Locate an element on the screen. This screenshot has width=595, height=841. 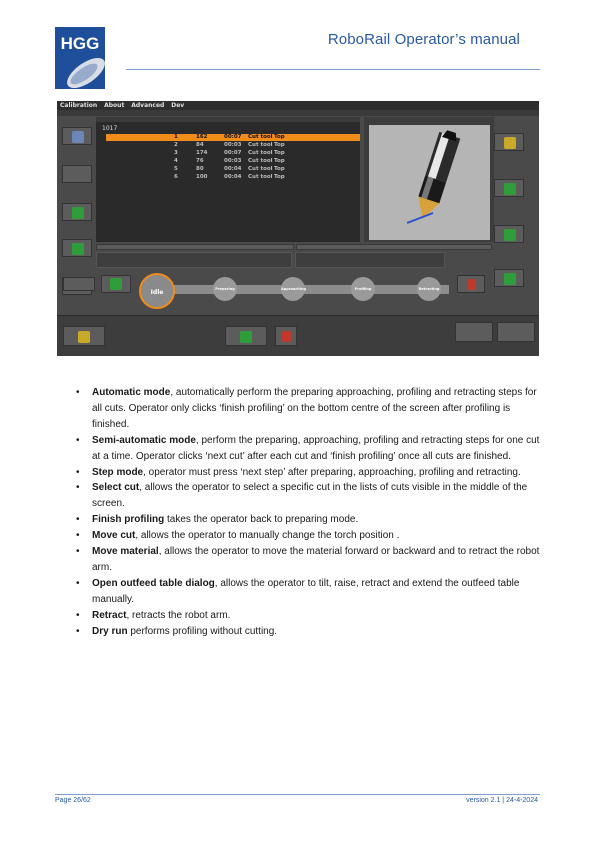
middle-bar-right is located at coordinates (394, 247).